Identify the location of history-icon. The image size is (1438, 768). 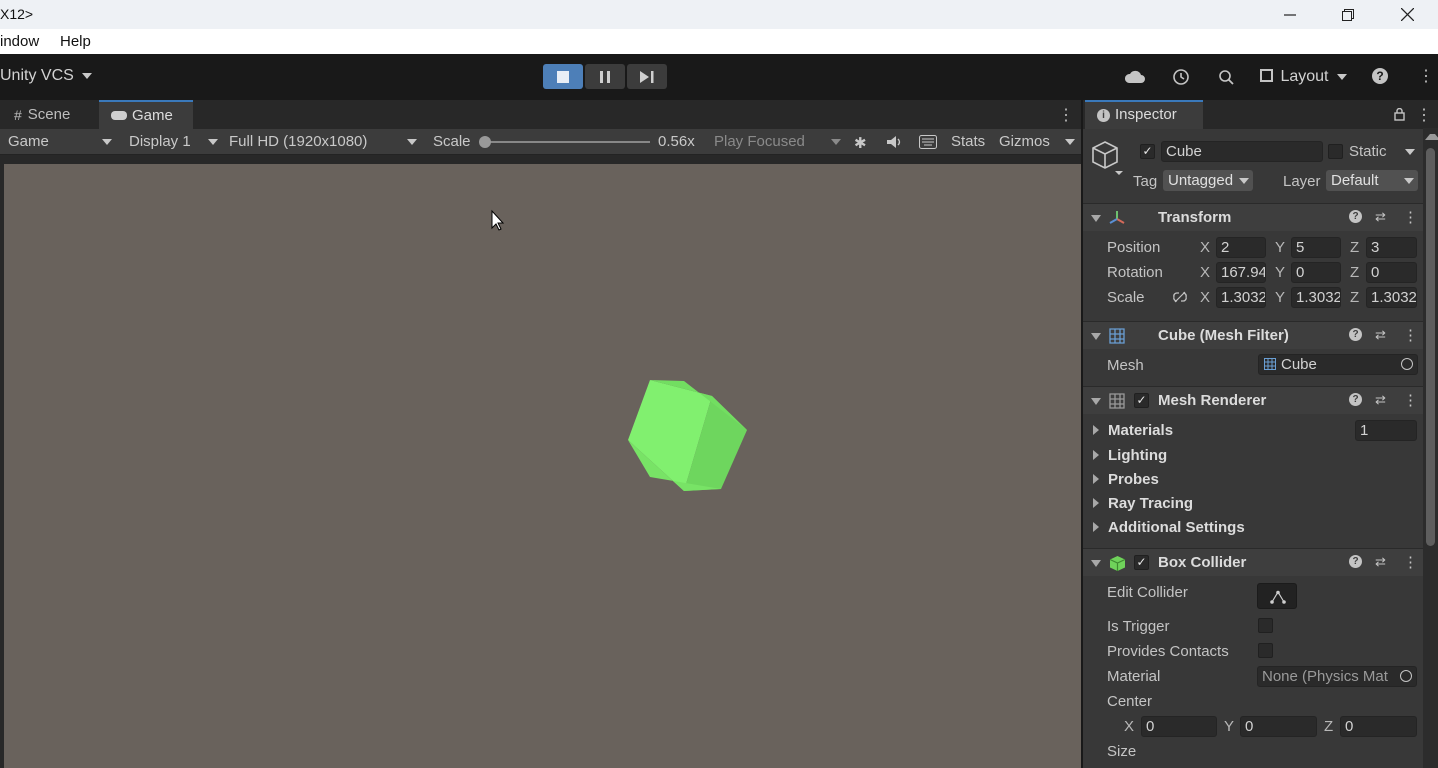
(1181, 77).